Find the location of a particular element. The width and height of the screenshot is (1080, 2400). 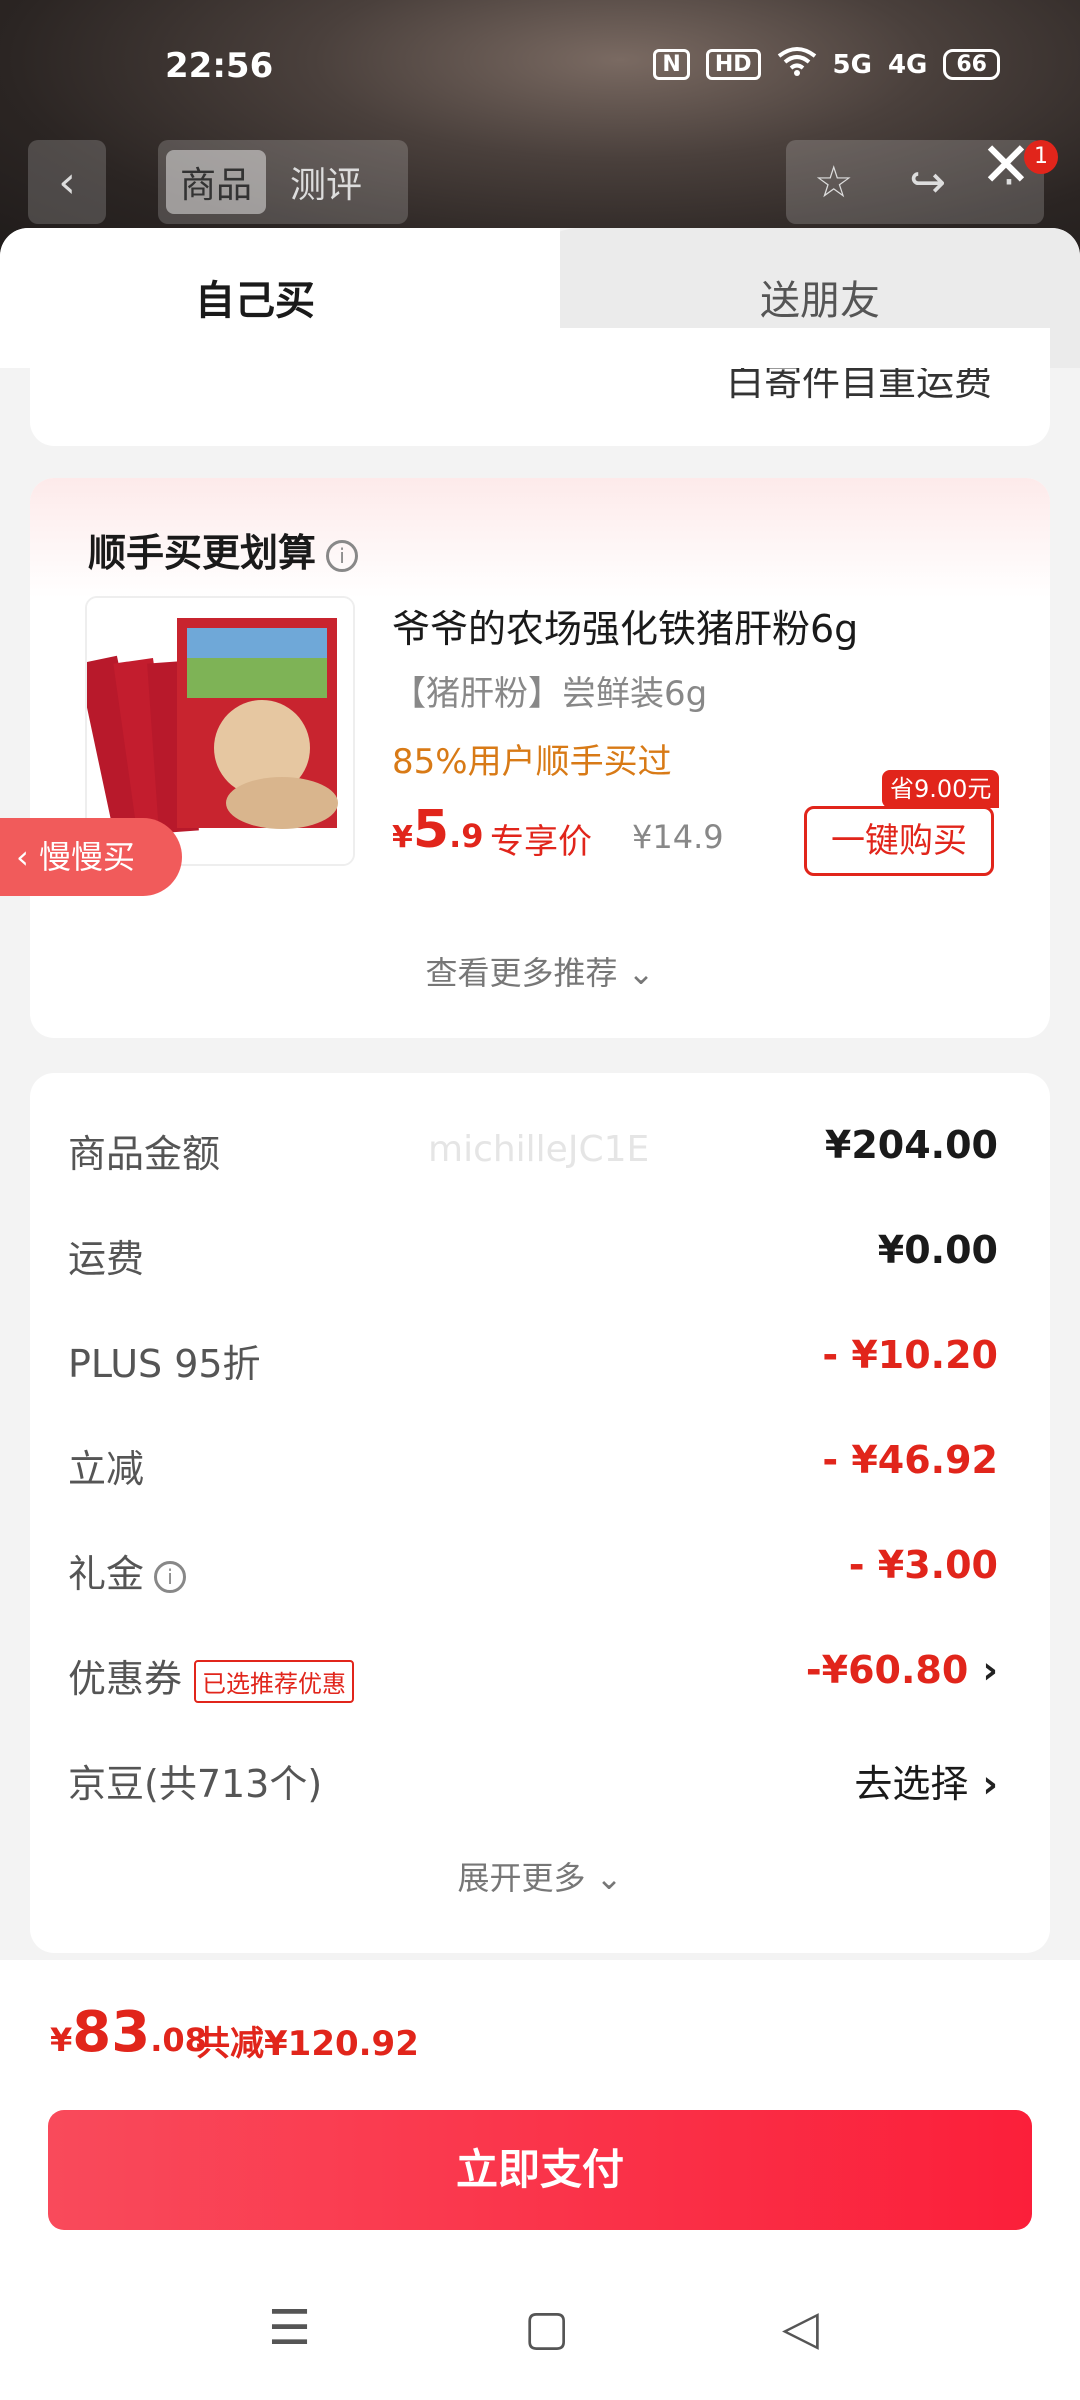

wifi-icon is located at coordinates (797, 64).